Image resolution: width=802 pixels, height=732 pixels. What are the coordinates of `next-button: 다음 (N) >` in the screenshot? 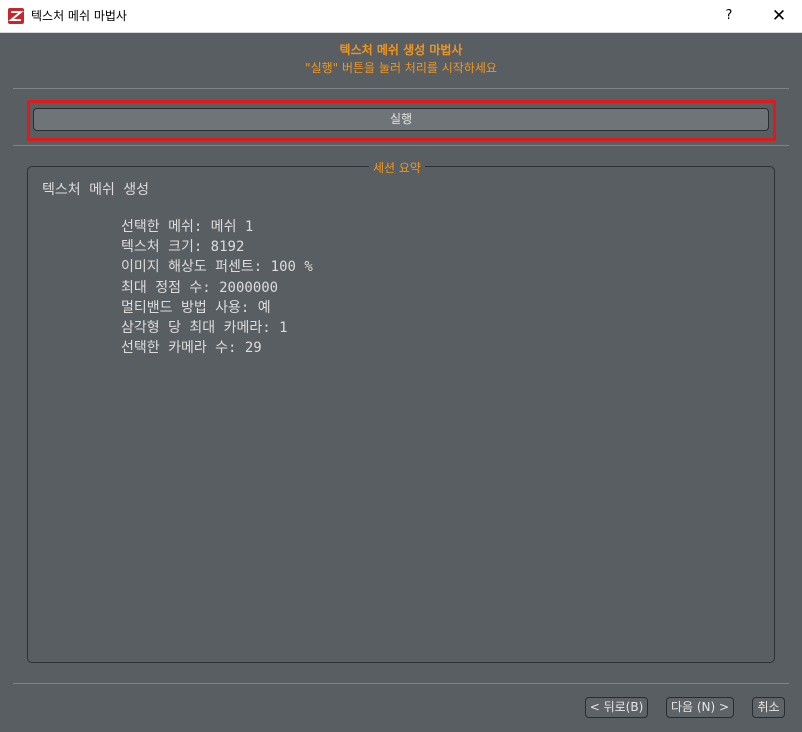 It's located at (700, 707).